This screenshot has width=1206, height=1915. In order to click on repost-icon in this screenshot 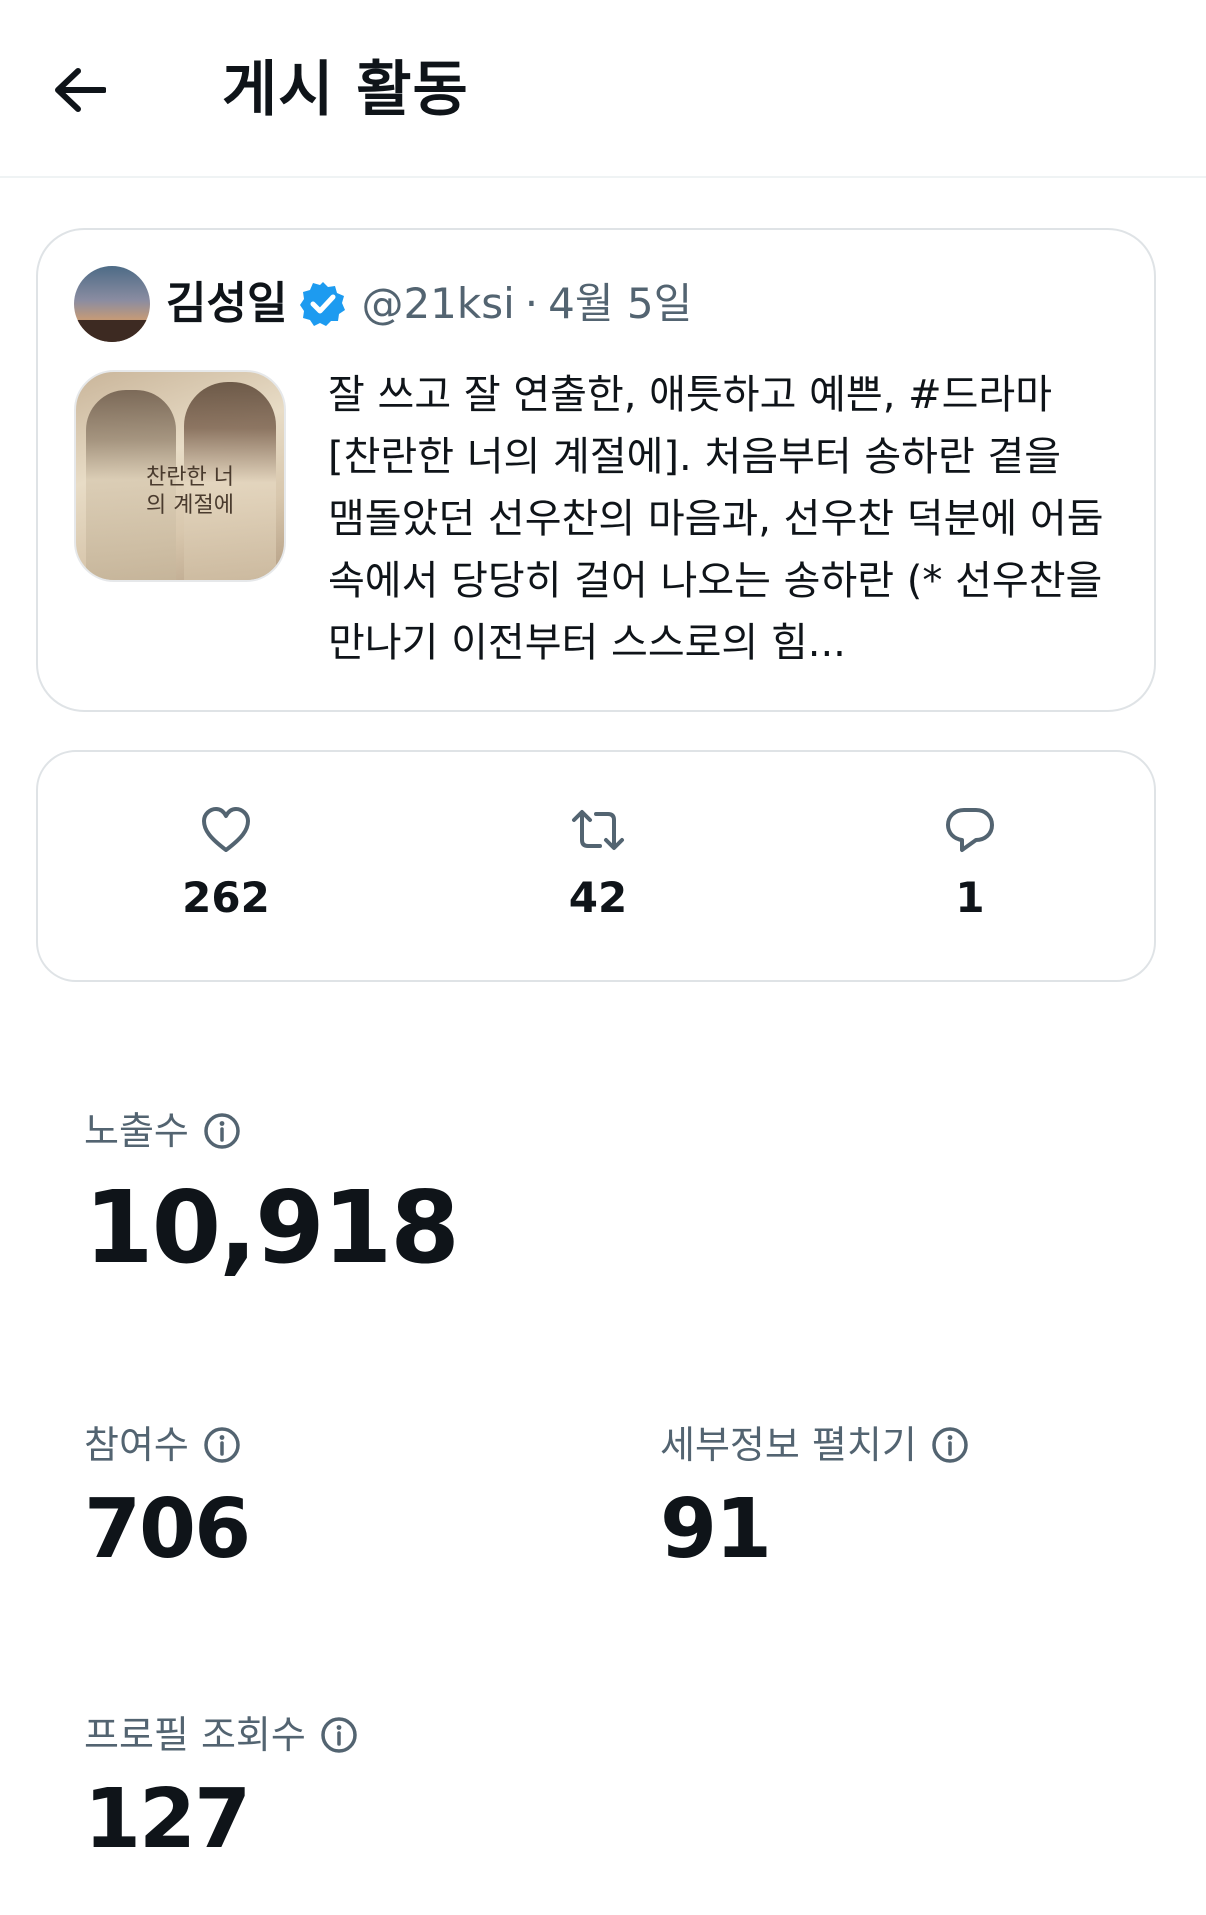, I will do `click(598, 830)`.